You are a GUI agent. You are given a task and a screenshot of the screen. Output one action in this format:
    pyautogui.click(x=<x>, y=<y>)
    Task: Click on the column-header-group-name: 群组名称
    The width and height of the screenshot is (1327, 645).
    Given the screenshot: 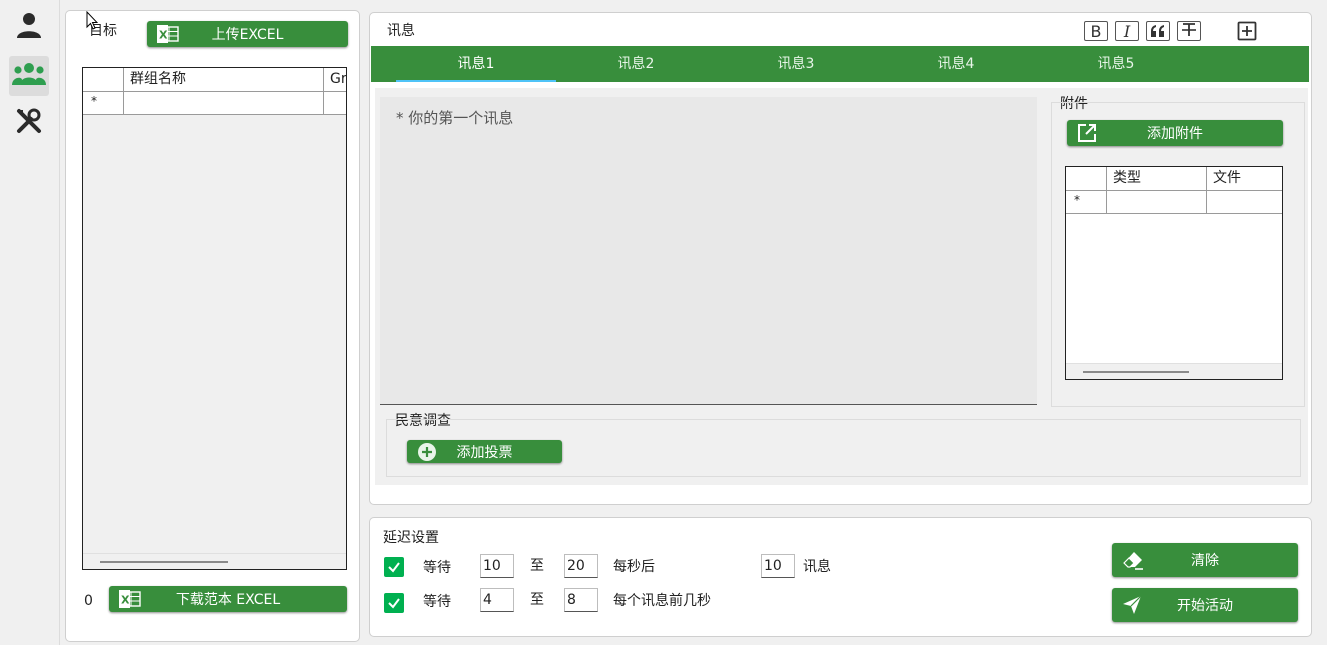 What is the action you would take?
    pyautogui.click(x=223, y=80)
    